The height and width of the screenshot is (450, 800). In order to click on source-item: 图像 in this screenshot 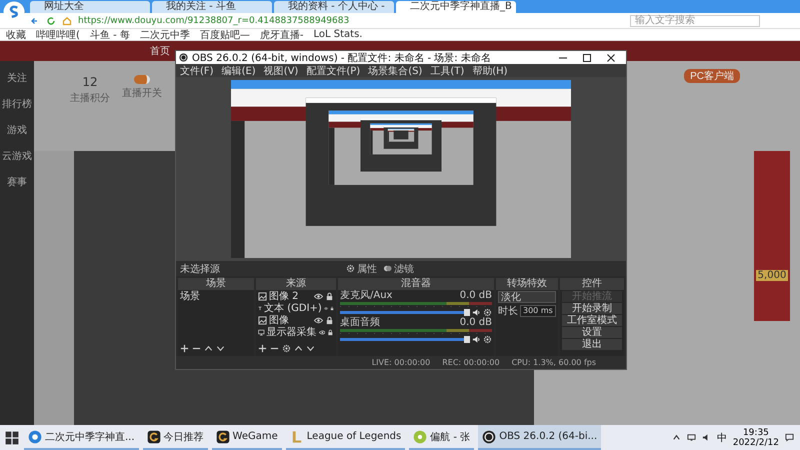, I will do `click(290, 320)`.